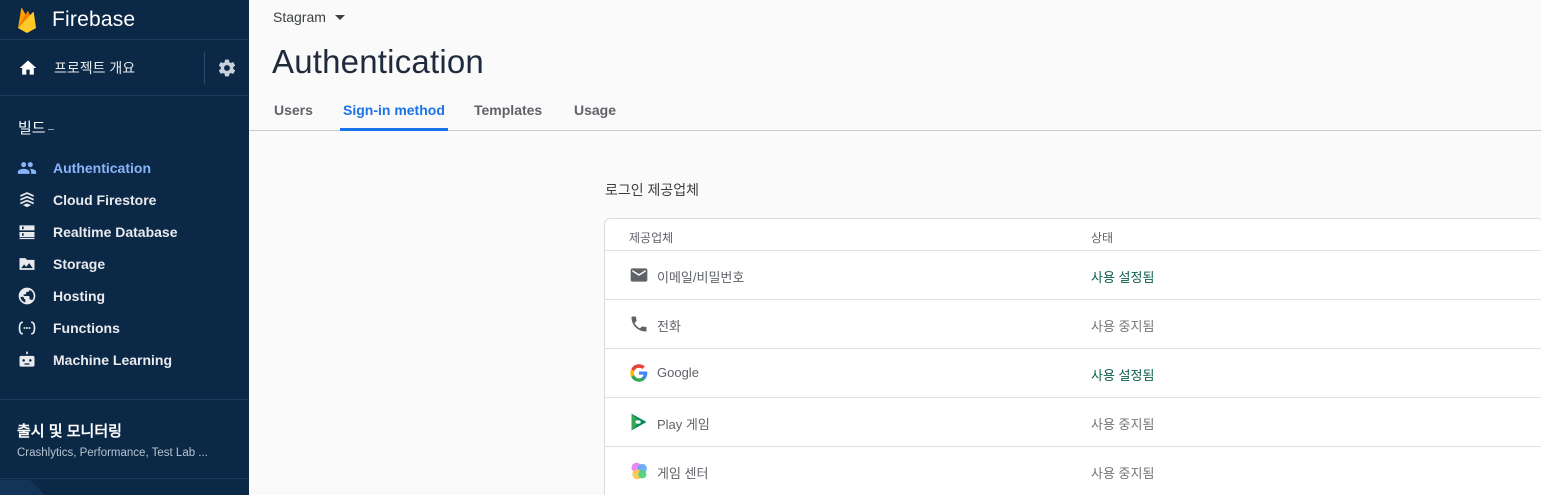 The width and height of the screenshot is (1541, 495). What do you see at coordinates (105, 200) in the screenshot?
I see `sidebar-item-label: Cloud Firestore` at bounding box center [105, 200].